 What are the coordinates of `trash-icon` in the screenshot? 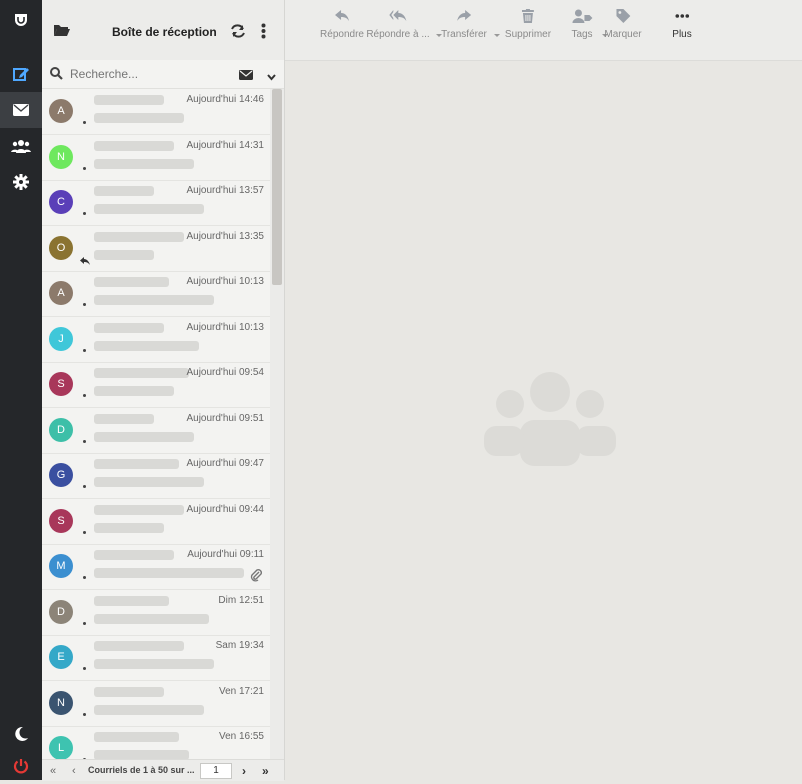 It's located at (527, 16).